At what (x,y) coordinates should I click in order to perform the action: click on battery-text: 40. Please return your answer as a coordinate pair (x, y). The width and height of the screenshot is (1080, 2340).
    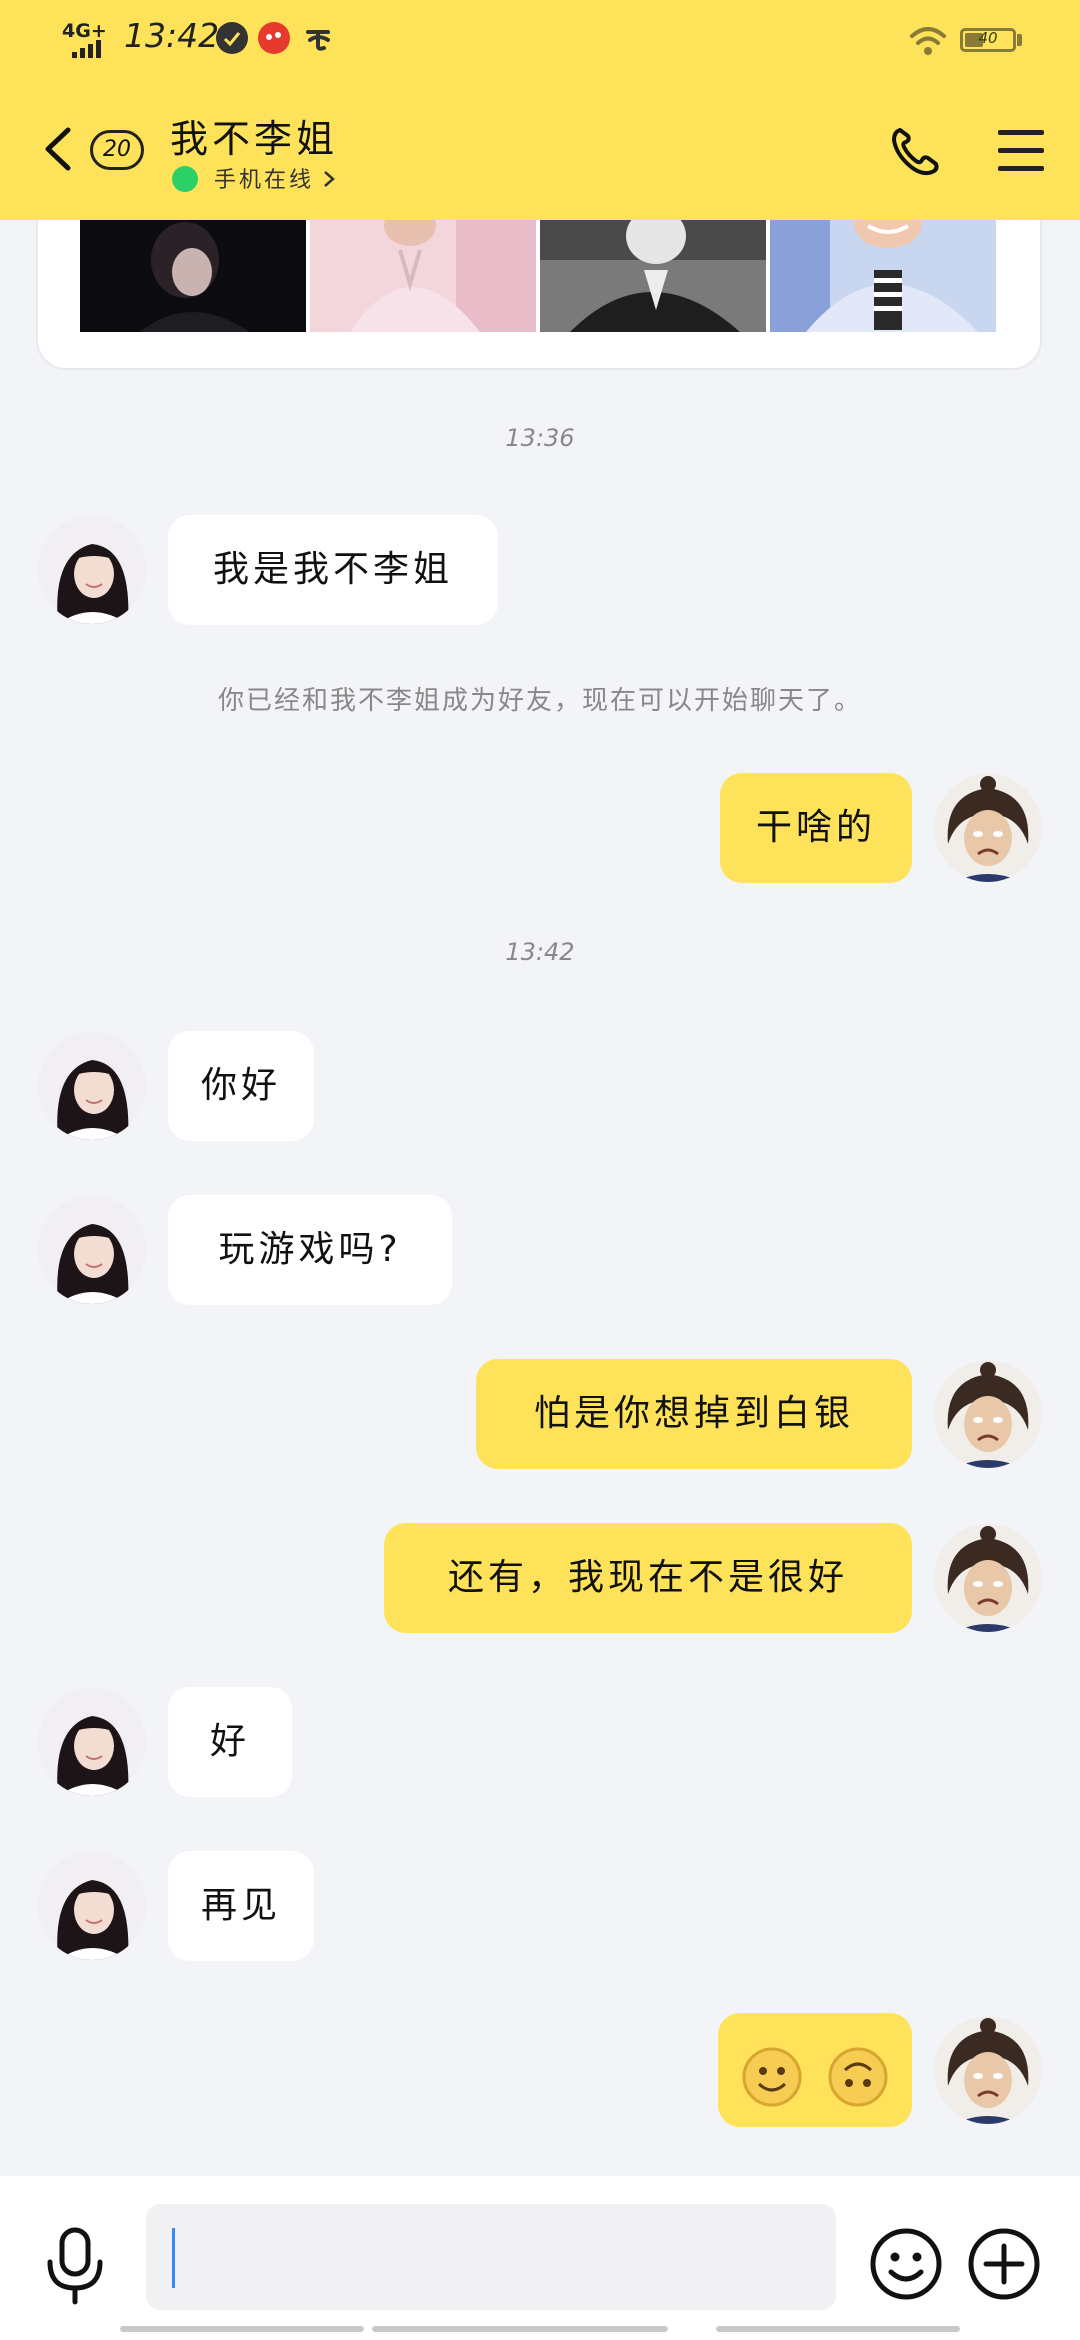
    Looking at the image, I should click on (988, 38).